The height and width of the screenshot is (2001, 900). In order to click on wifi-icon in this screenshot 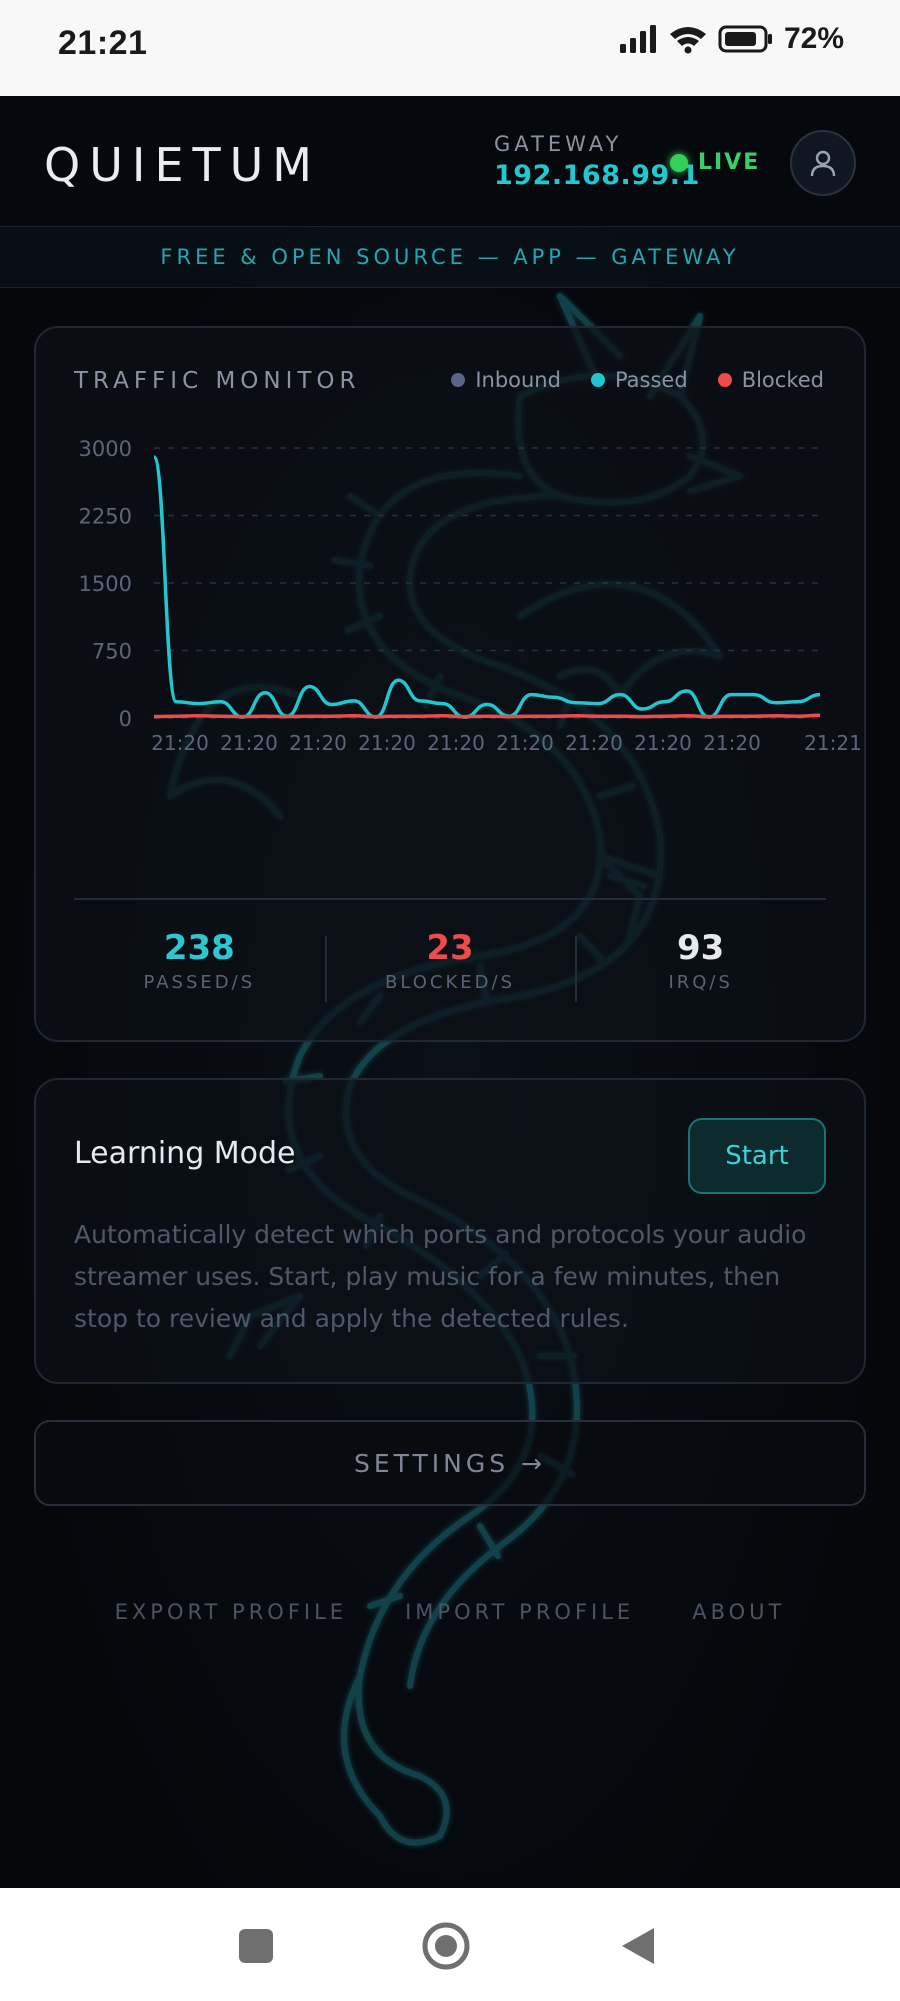, I will do `click(687, 40)`.